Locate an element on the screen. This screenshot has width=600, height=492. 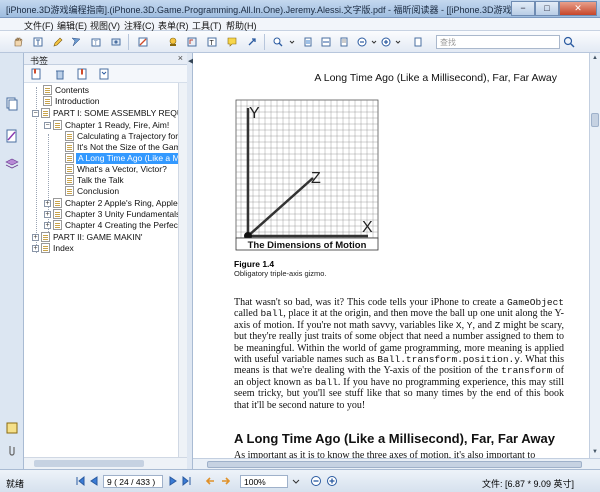
pages-panel-icon is located at coordinates (12, 104).